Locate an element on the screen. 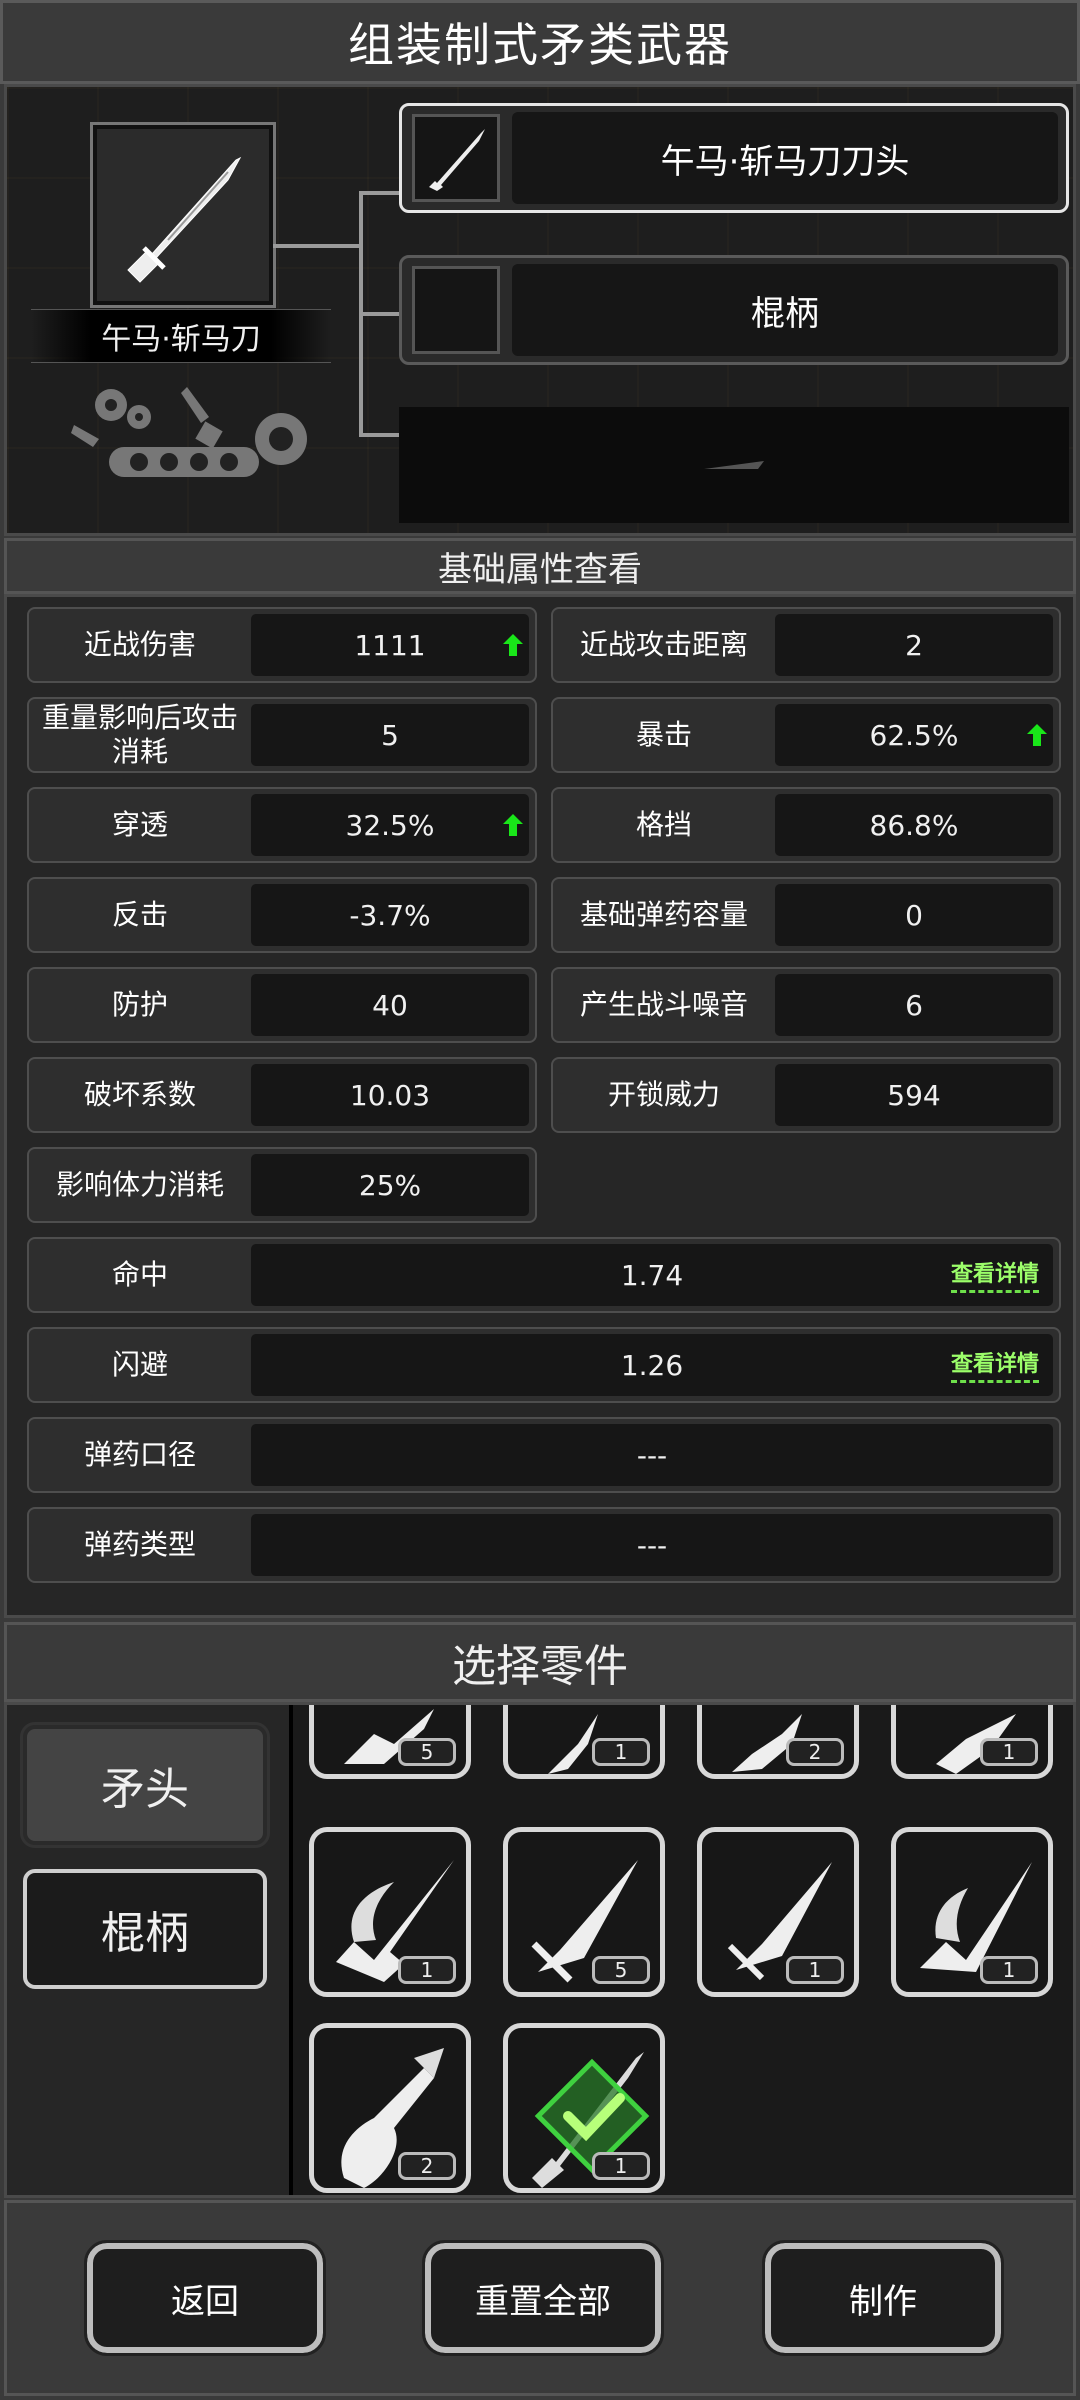 The image size is (1080, 2400). item-count: 5 is located at coordinates (427, 1752).